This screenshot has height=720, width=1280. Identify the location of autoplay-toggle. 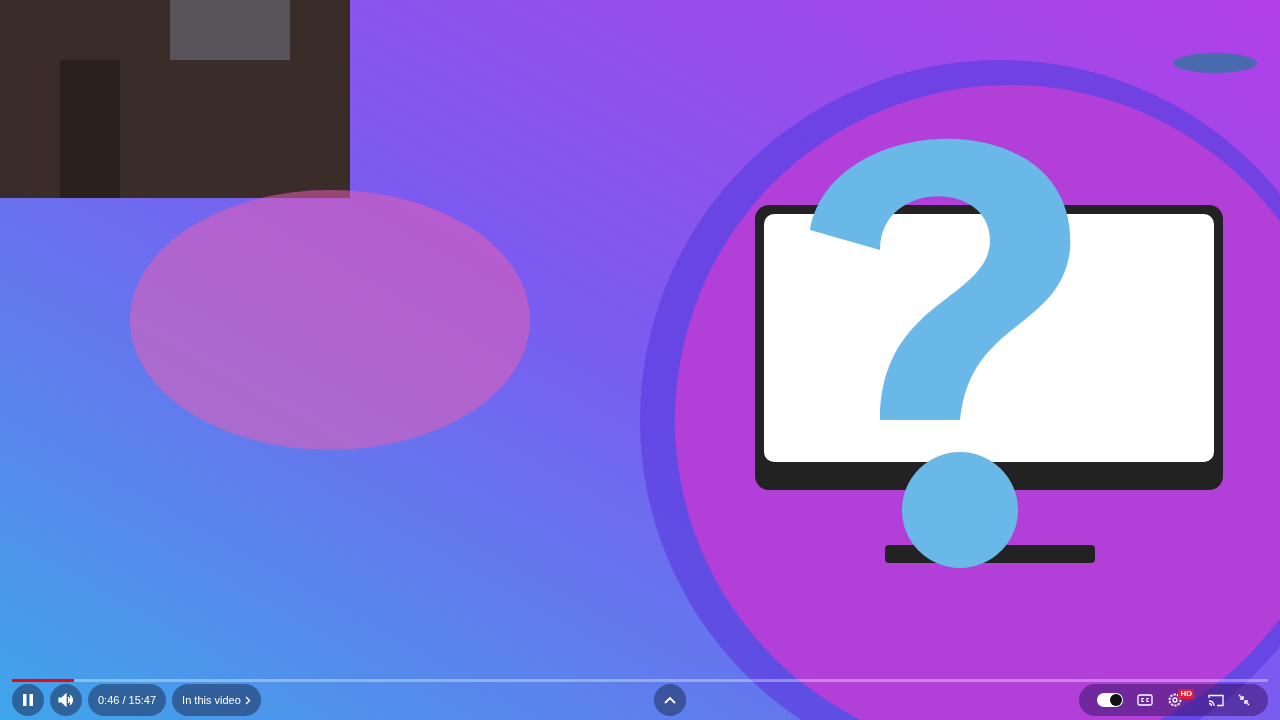
(1110, 700).